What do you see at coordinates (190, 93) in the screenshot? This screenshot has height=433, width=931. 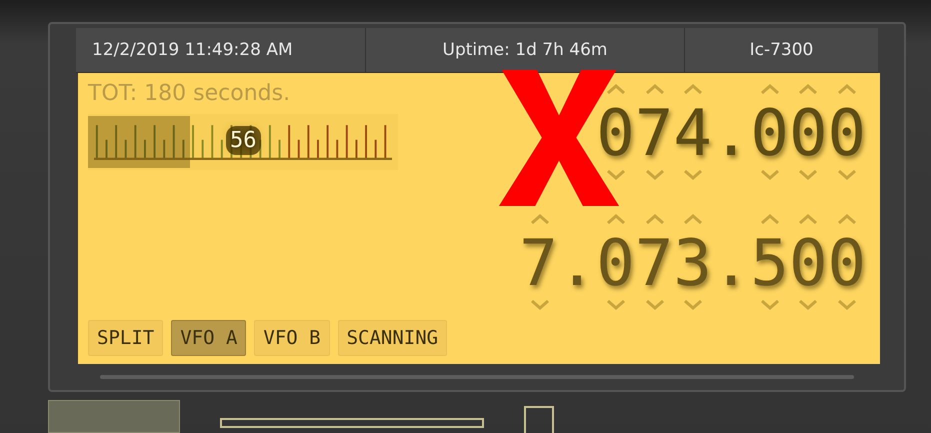 I see `tot-label: TOT: 180 seconds.` at bounding box center [190, 93].